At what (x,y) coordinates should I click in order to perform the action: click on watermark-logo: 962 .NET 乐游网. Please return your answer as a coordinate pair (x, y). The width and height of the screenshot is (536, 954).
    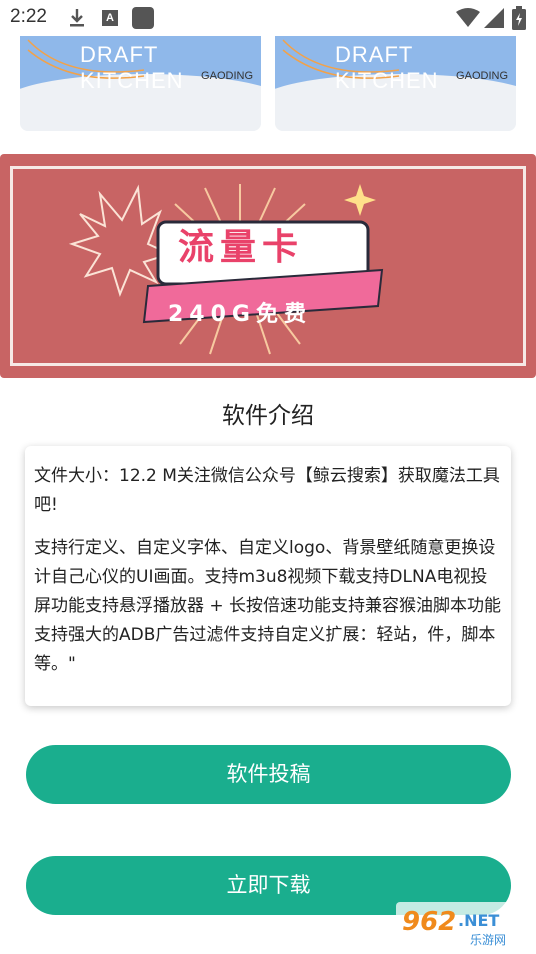
    Looking at the image, I should click on (464, 925).